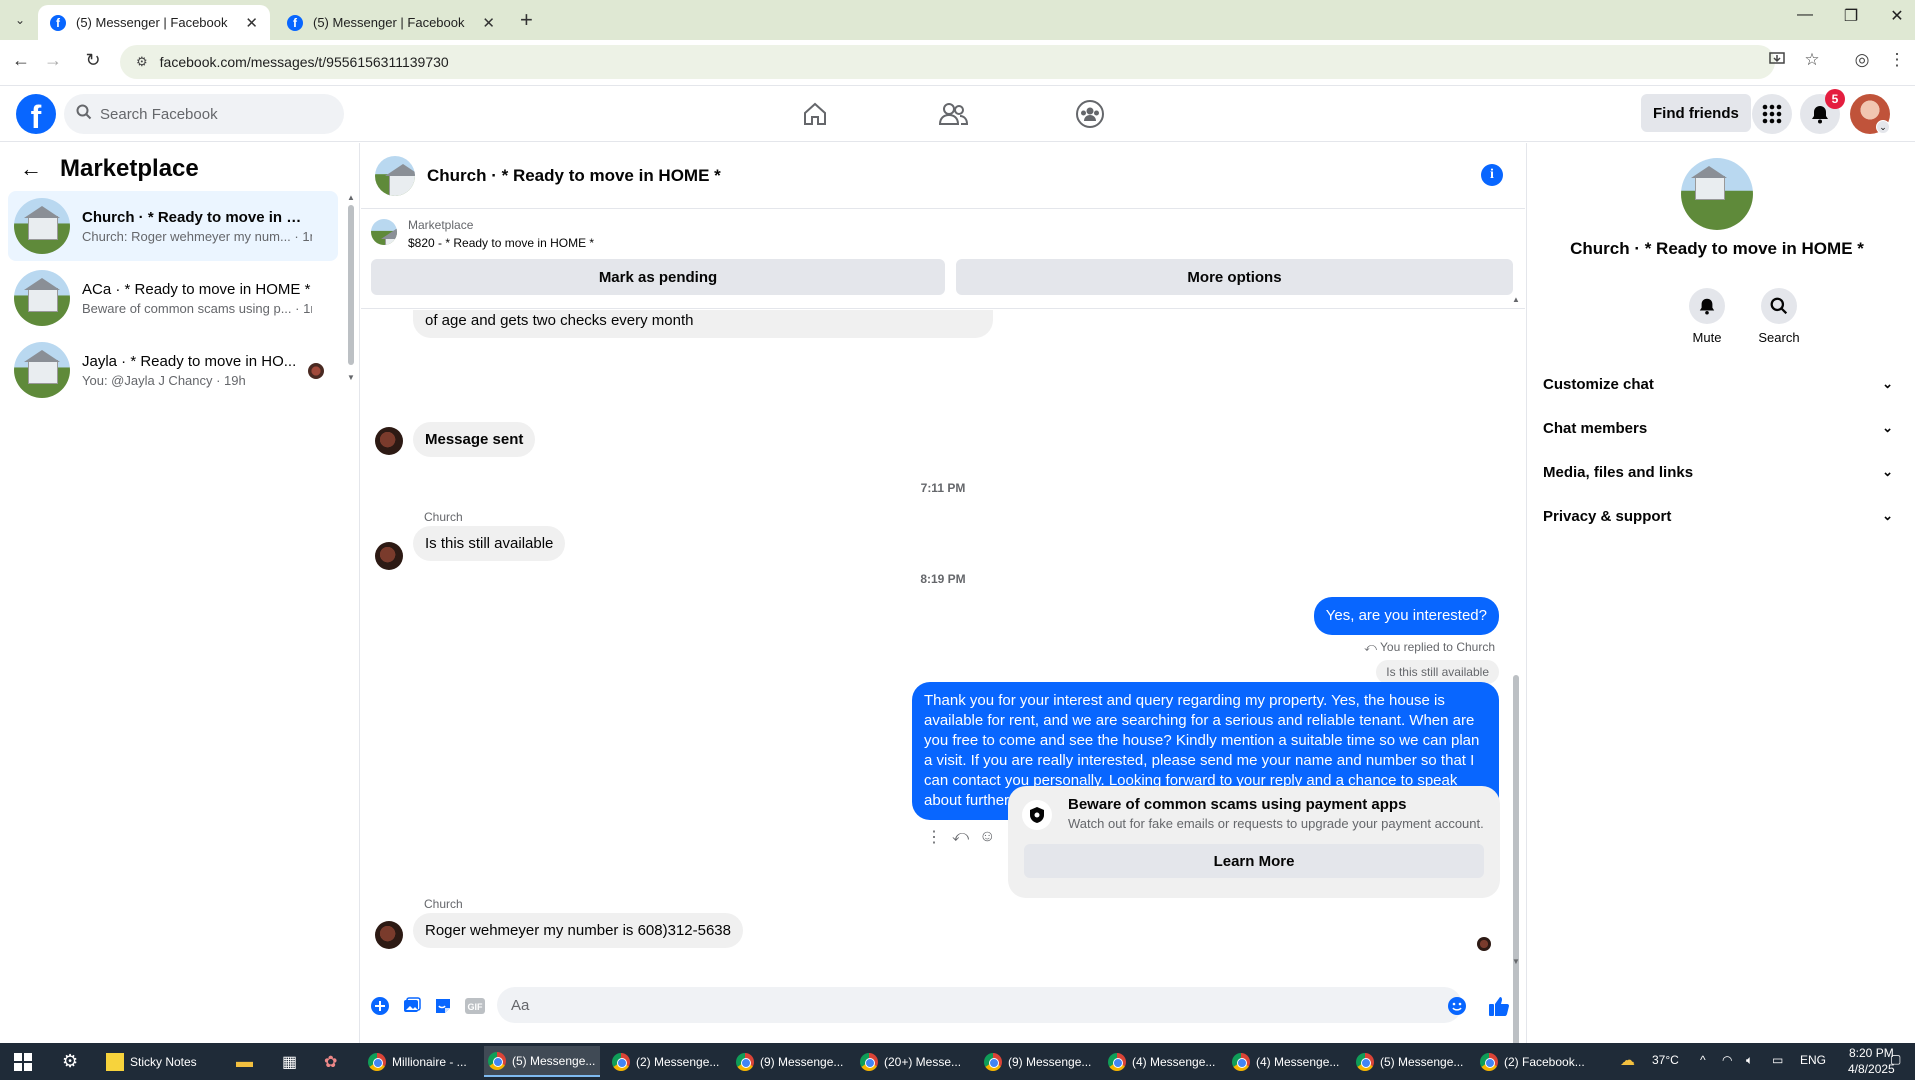 The image size is (1915, 1080). What do you see at coordinates (1627, 1060) in the screenshot?
I see `weather-icon: ☁` at bounding box center [1627, 1060].